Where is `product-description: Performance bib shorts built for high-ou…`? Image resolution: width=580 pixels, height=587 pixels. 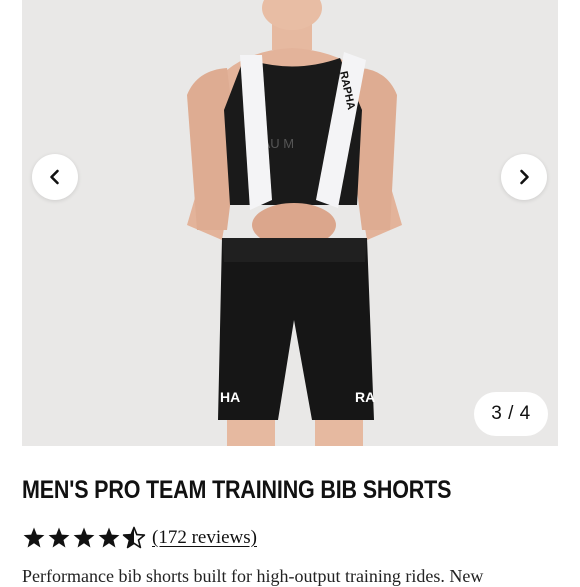
product-description: Performance bib shorts built for high-ou… is located at coordinates (253, 576).